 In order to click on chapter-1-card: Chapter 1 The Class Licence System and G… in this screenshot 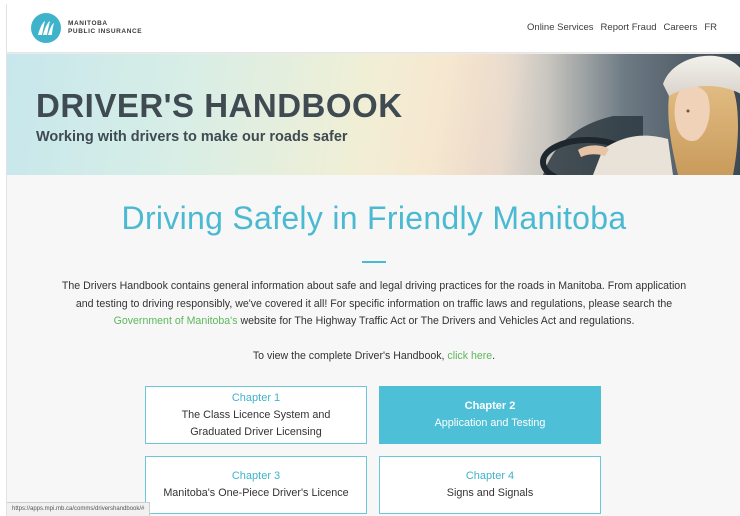, I will do `click(256, 415)`.